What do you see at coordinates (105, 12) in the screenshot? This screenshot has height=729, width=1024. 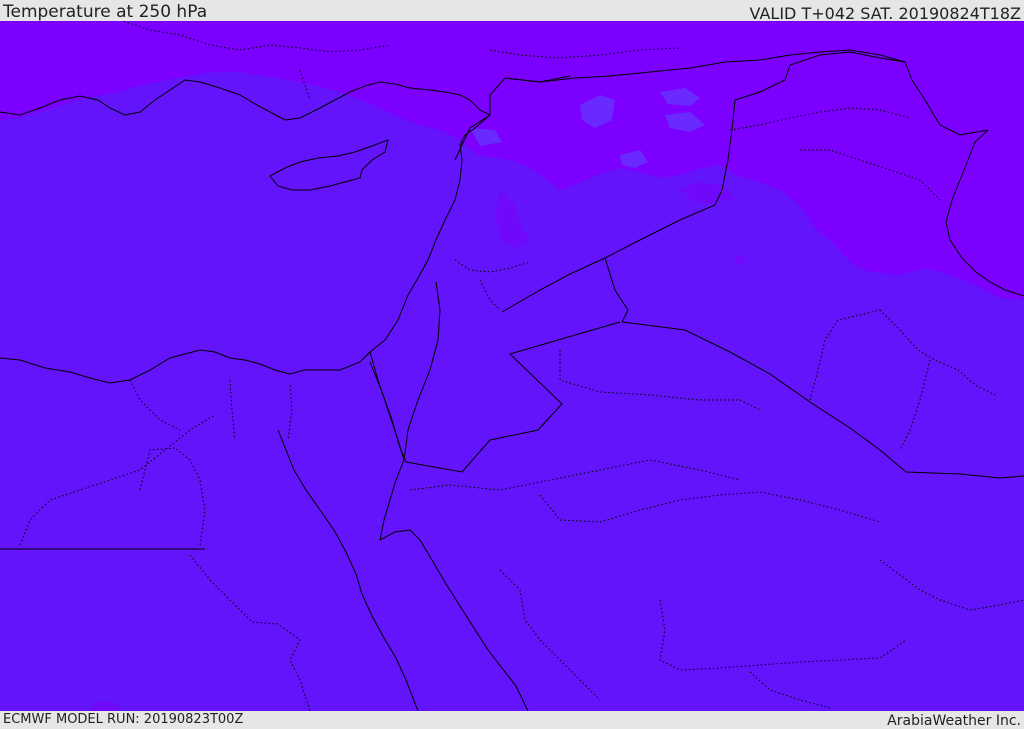 I see `map-title: Temperature at 250 hPa` at bounding box center [105, 12].